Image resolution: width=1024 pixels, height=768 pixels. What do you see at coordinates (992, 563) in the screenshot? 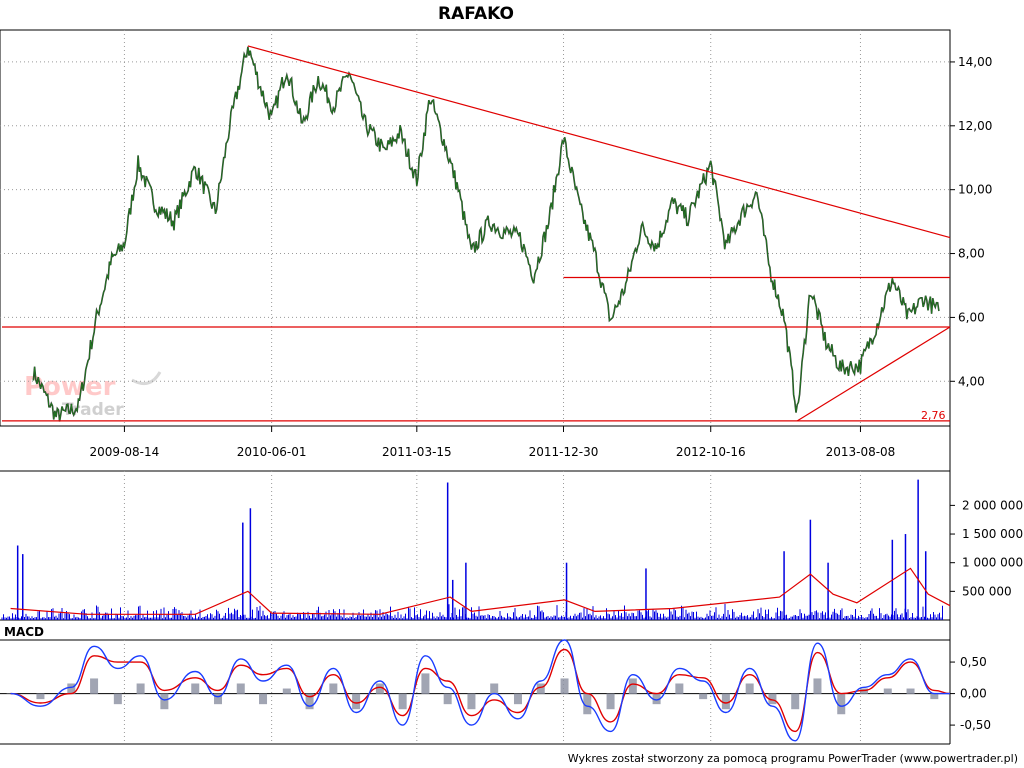
I see `volume-y-tick-label: 1 000 000` at bounding box center [992, 563].